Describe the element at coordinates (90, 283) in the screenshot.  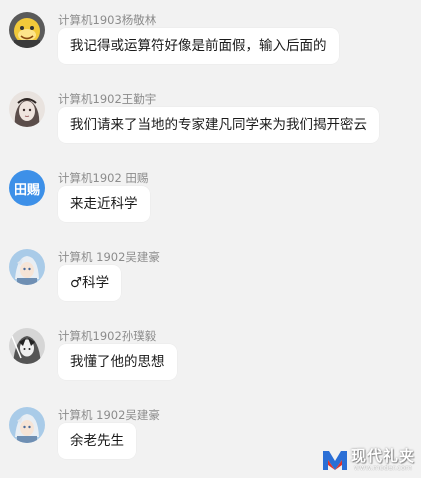
I see `message-bubble: ♂科学` at that location.